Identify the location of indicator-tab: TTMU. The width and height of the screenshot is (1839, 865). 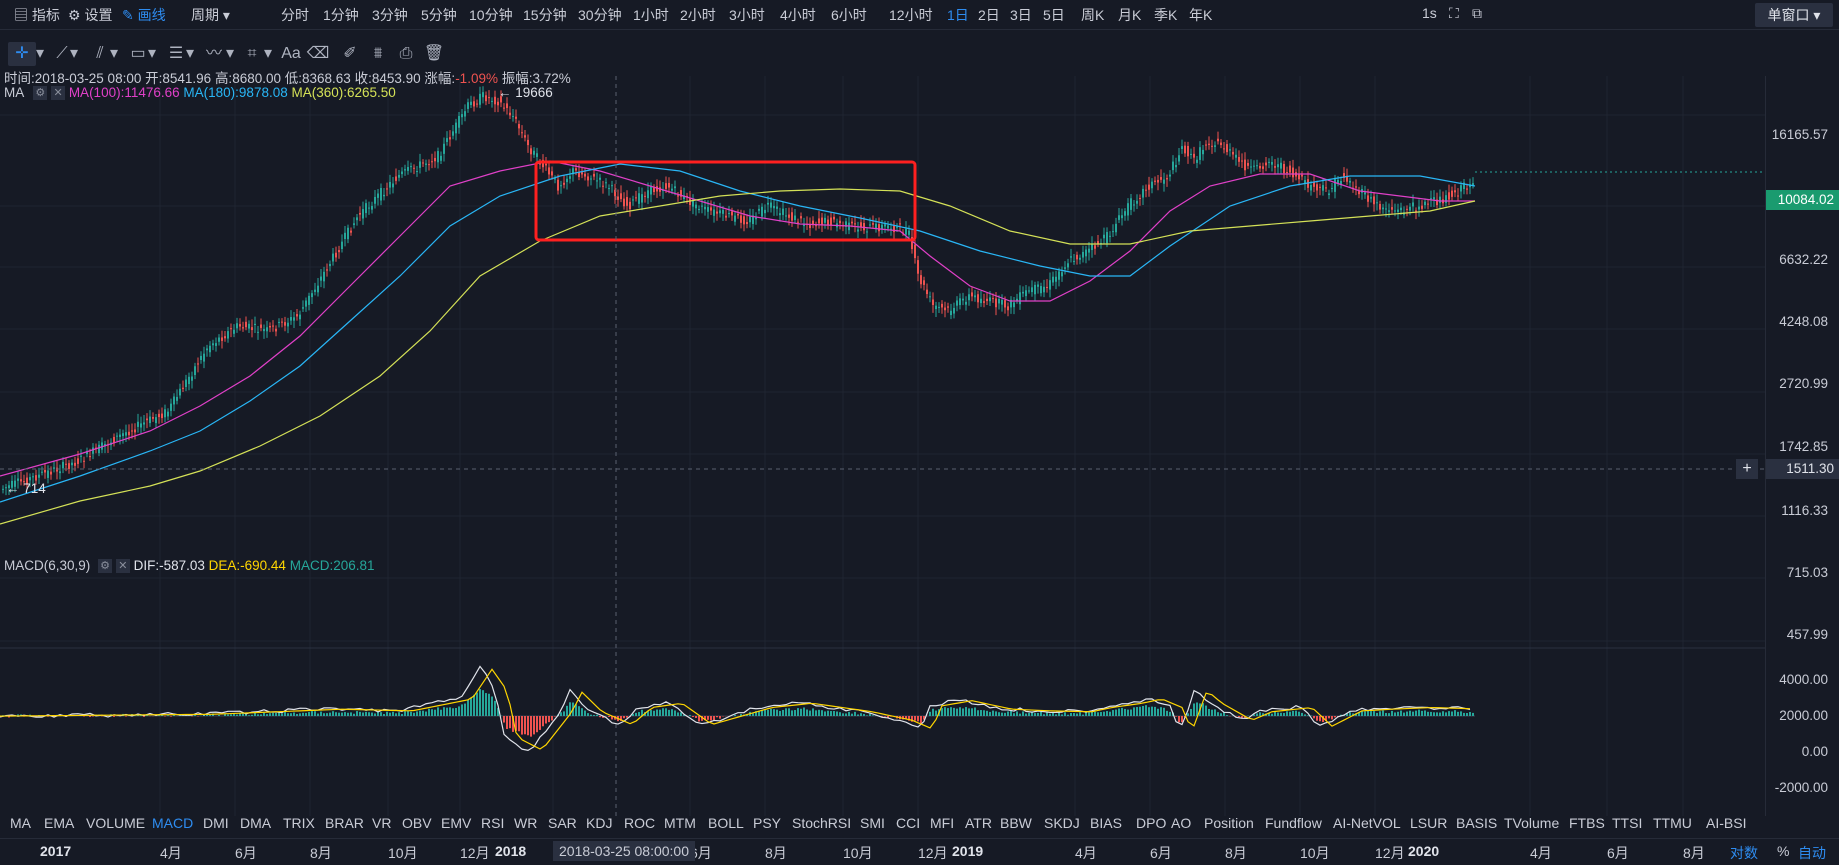
(1672, 823).